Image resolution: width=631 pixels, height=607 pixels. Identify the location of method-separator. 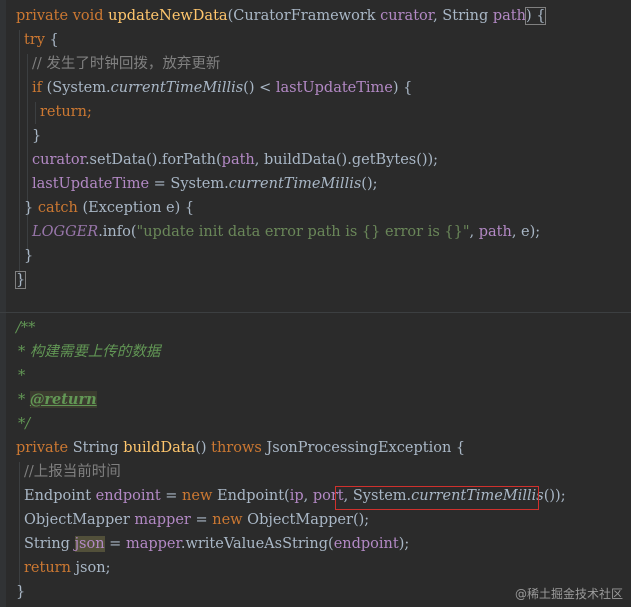
(315, 312).